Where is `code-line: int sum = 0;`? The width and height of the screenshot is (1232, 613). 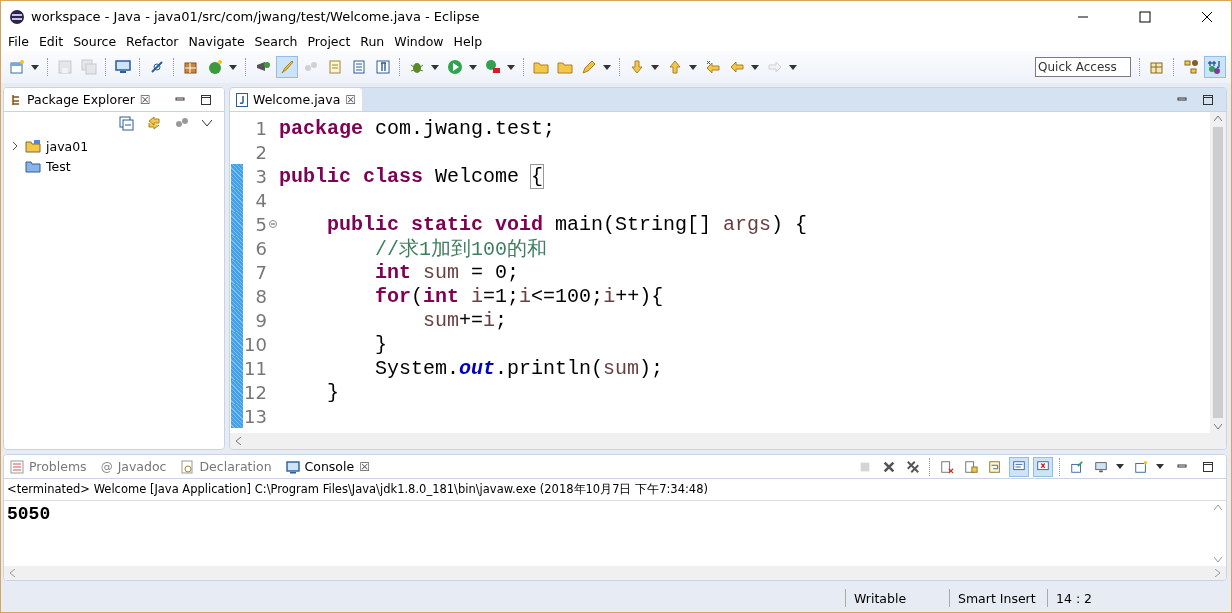
code-line: int sum = 0; is located at coordinates (447, 272).